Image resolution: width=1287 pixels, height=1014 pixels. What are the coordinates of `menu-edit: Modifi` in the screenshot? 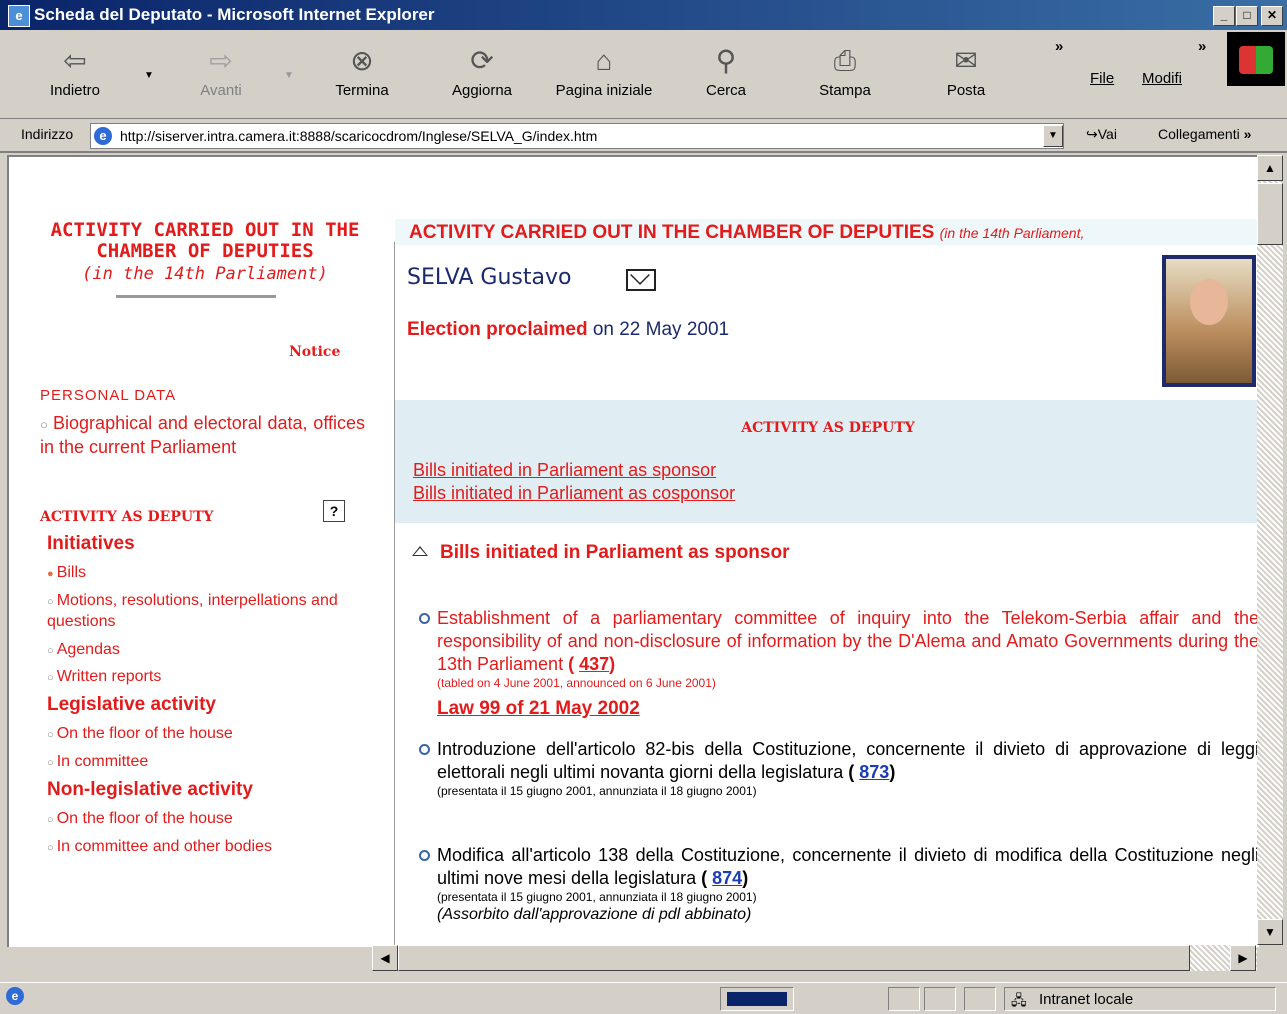 It's located at (1162, 78).